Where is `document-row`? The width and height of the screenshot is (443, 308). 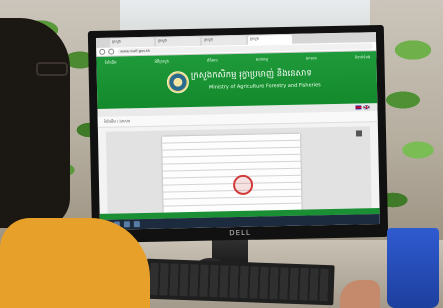
document-row is located at coordinates (232, 201).